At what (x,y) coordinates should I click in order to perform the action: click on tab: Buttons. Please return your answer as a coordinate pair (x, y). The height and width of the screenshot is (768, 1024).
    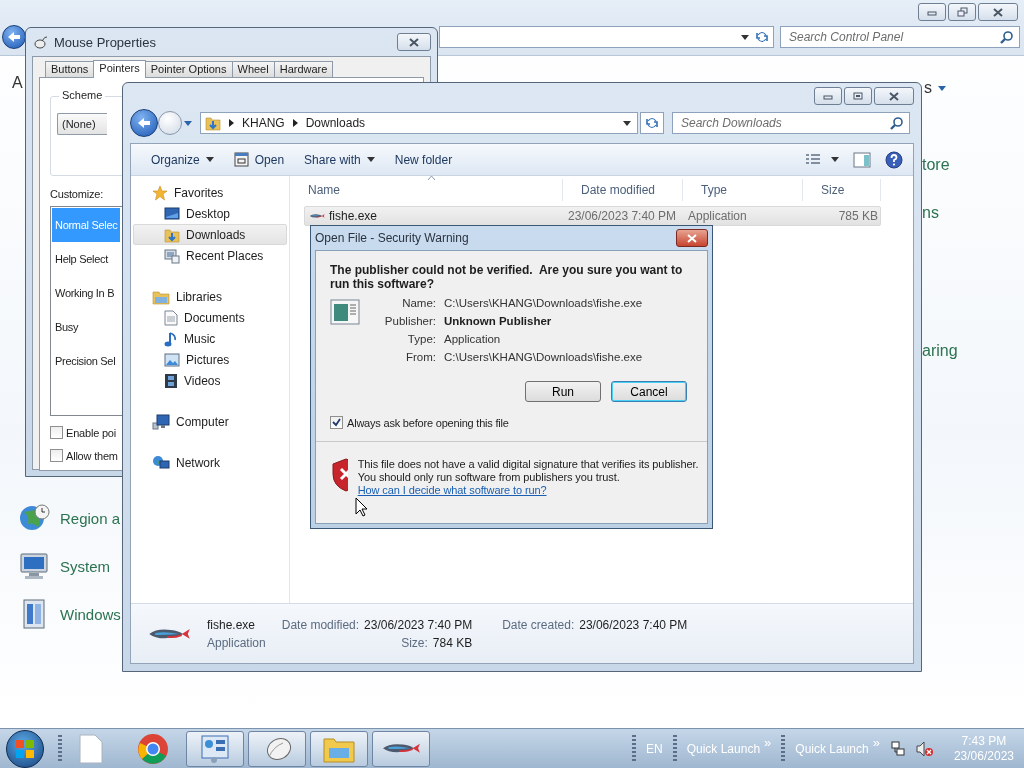
    Looking at the image, I should click on (70, 69).